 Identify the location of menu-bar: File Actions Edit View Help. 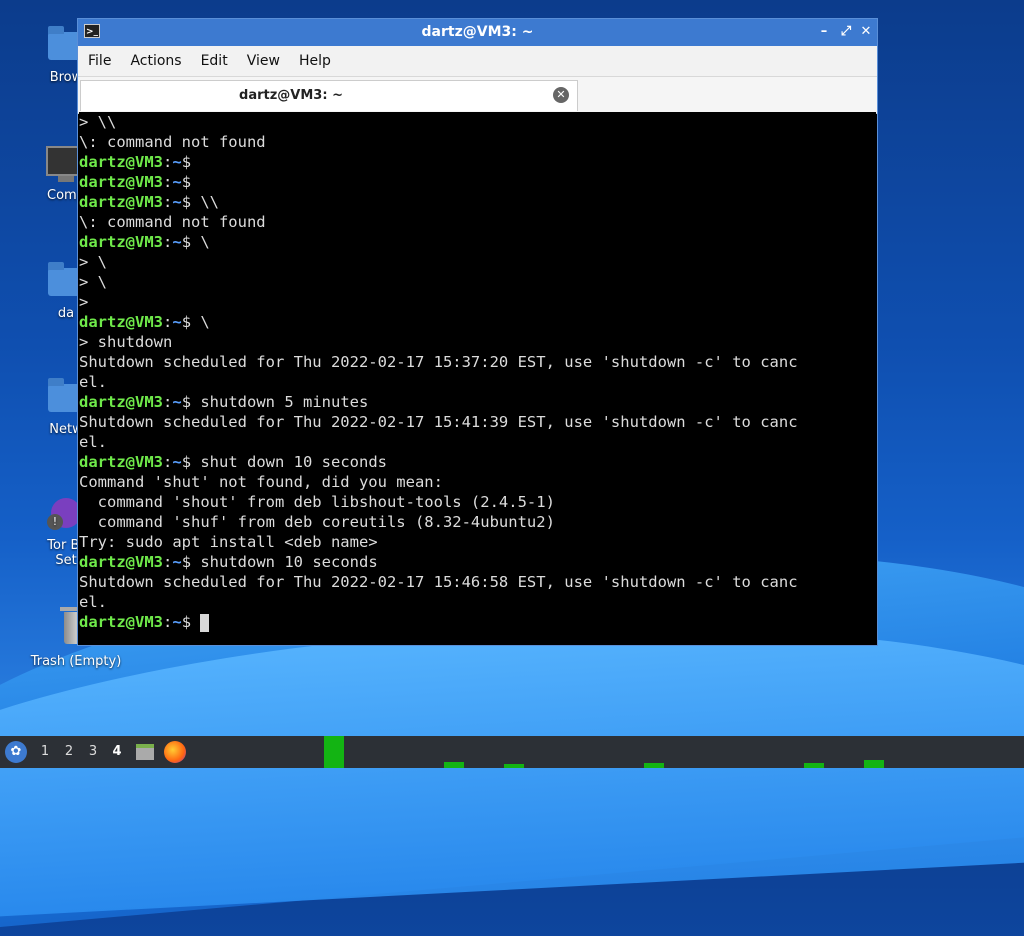
(477, 61).